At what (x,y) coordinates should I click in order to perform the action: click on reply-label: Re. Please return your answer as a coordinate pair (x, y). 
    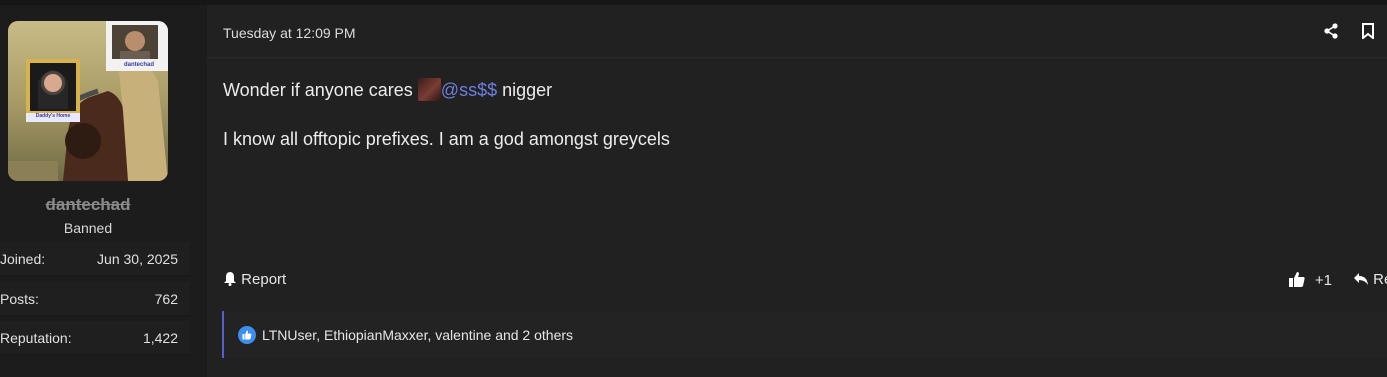
    Looking at the image, I should click on (1380, 279).